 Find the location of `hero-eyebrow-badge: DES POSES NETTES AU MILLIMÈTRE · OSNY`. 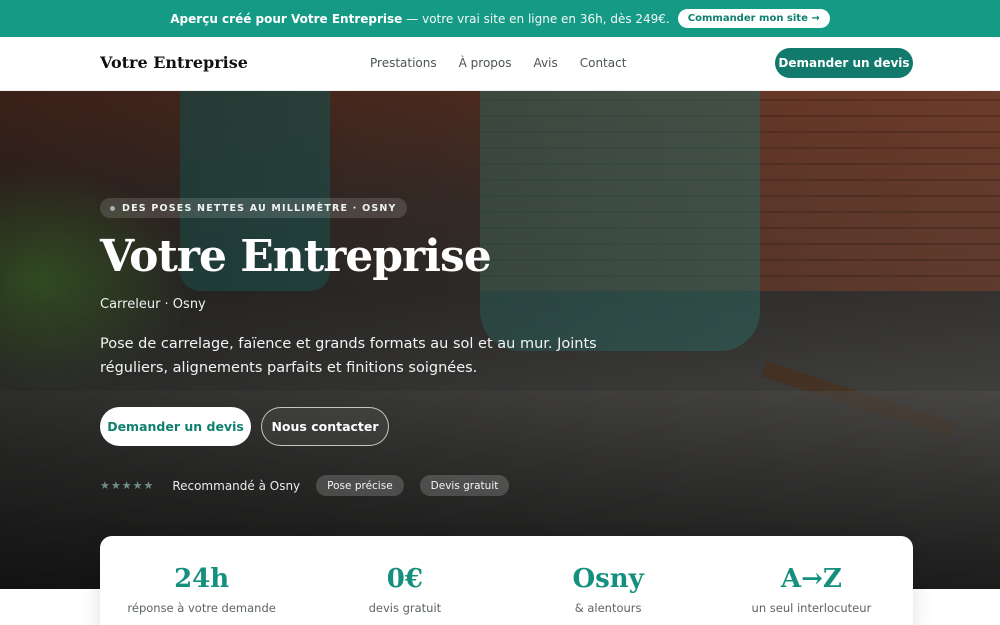

hero-eyebrow-badge: DES POSES NETTES AU MILLIMÈTRE · OSNY is located at coordinates (253, 208).